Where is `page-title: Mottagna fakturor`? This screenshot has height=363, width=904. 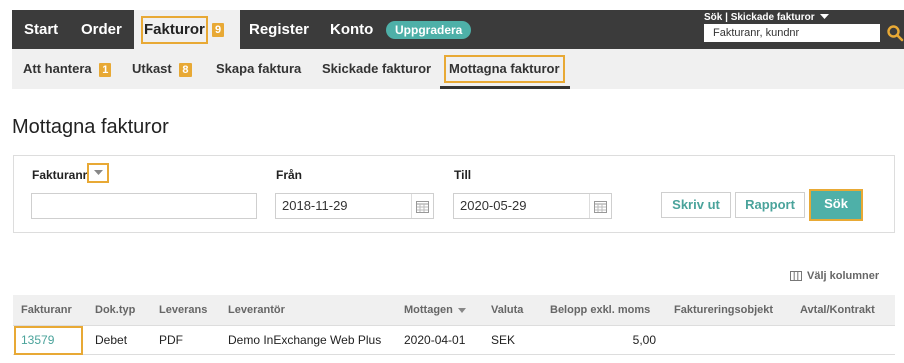
page-title: Mottagna fakturor is located at coordinates (90, 127).